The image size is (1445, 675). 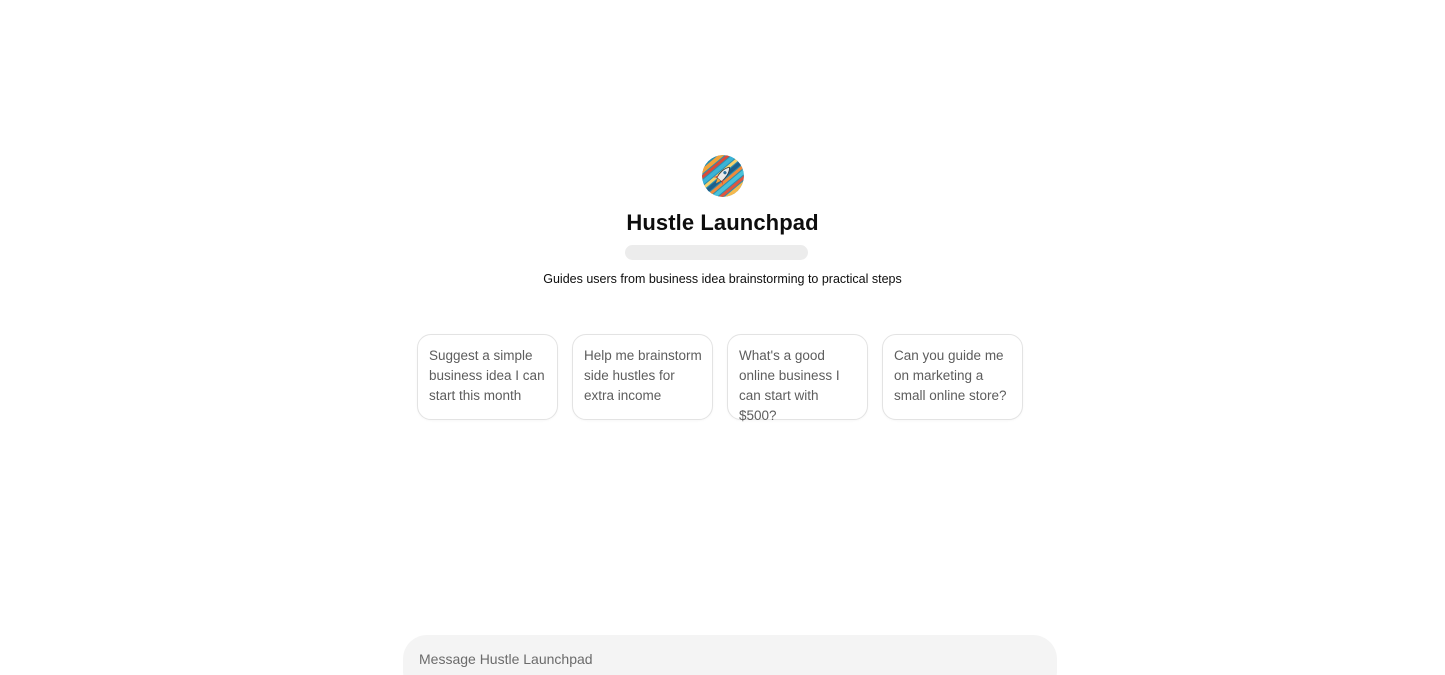 I want to click on message-composer, so click(x=730, y=655).